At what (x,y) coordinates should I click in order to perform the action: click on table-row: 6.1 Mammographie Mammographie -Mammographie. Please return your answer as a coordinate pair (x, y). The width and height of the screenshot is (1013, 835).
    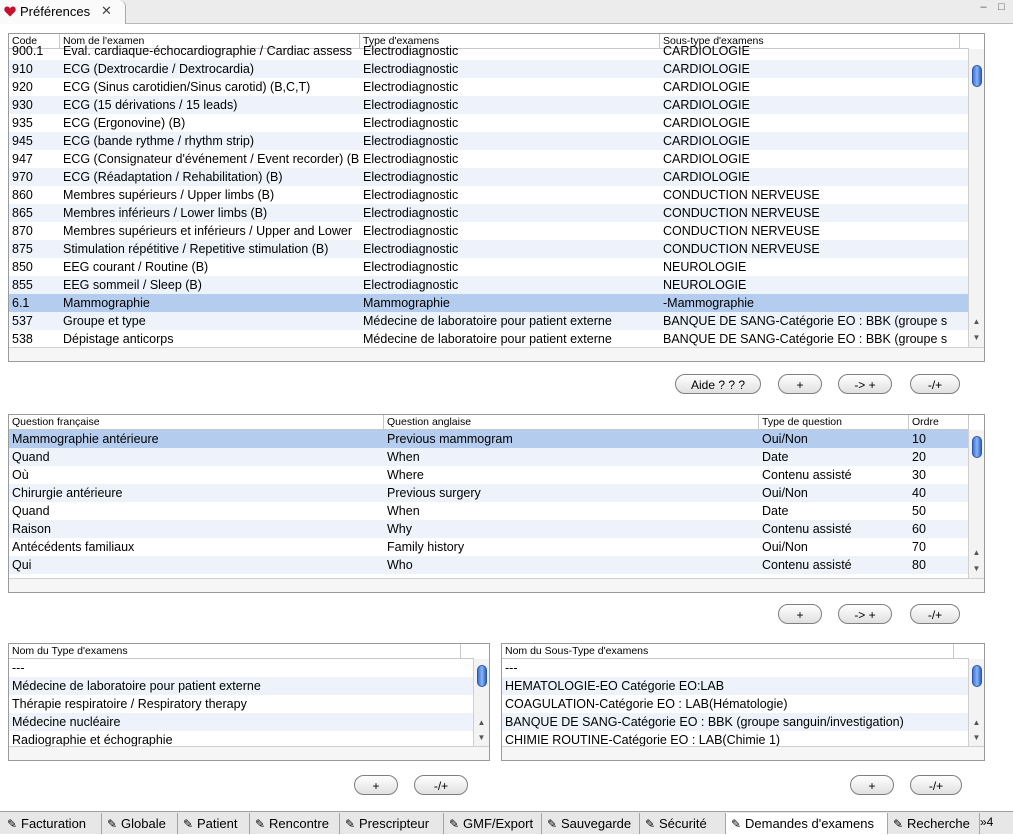
    Looking at the image, I should click on (489, 303).